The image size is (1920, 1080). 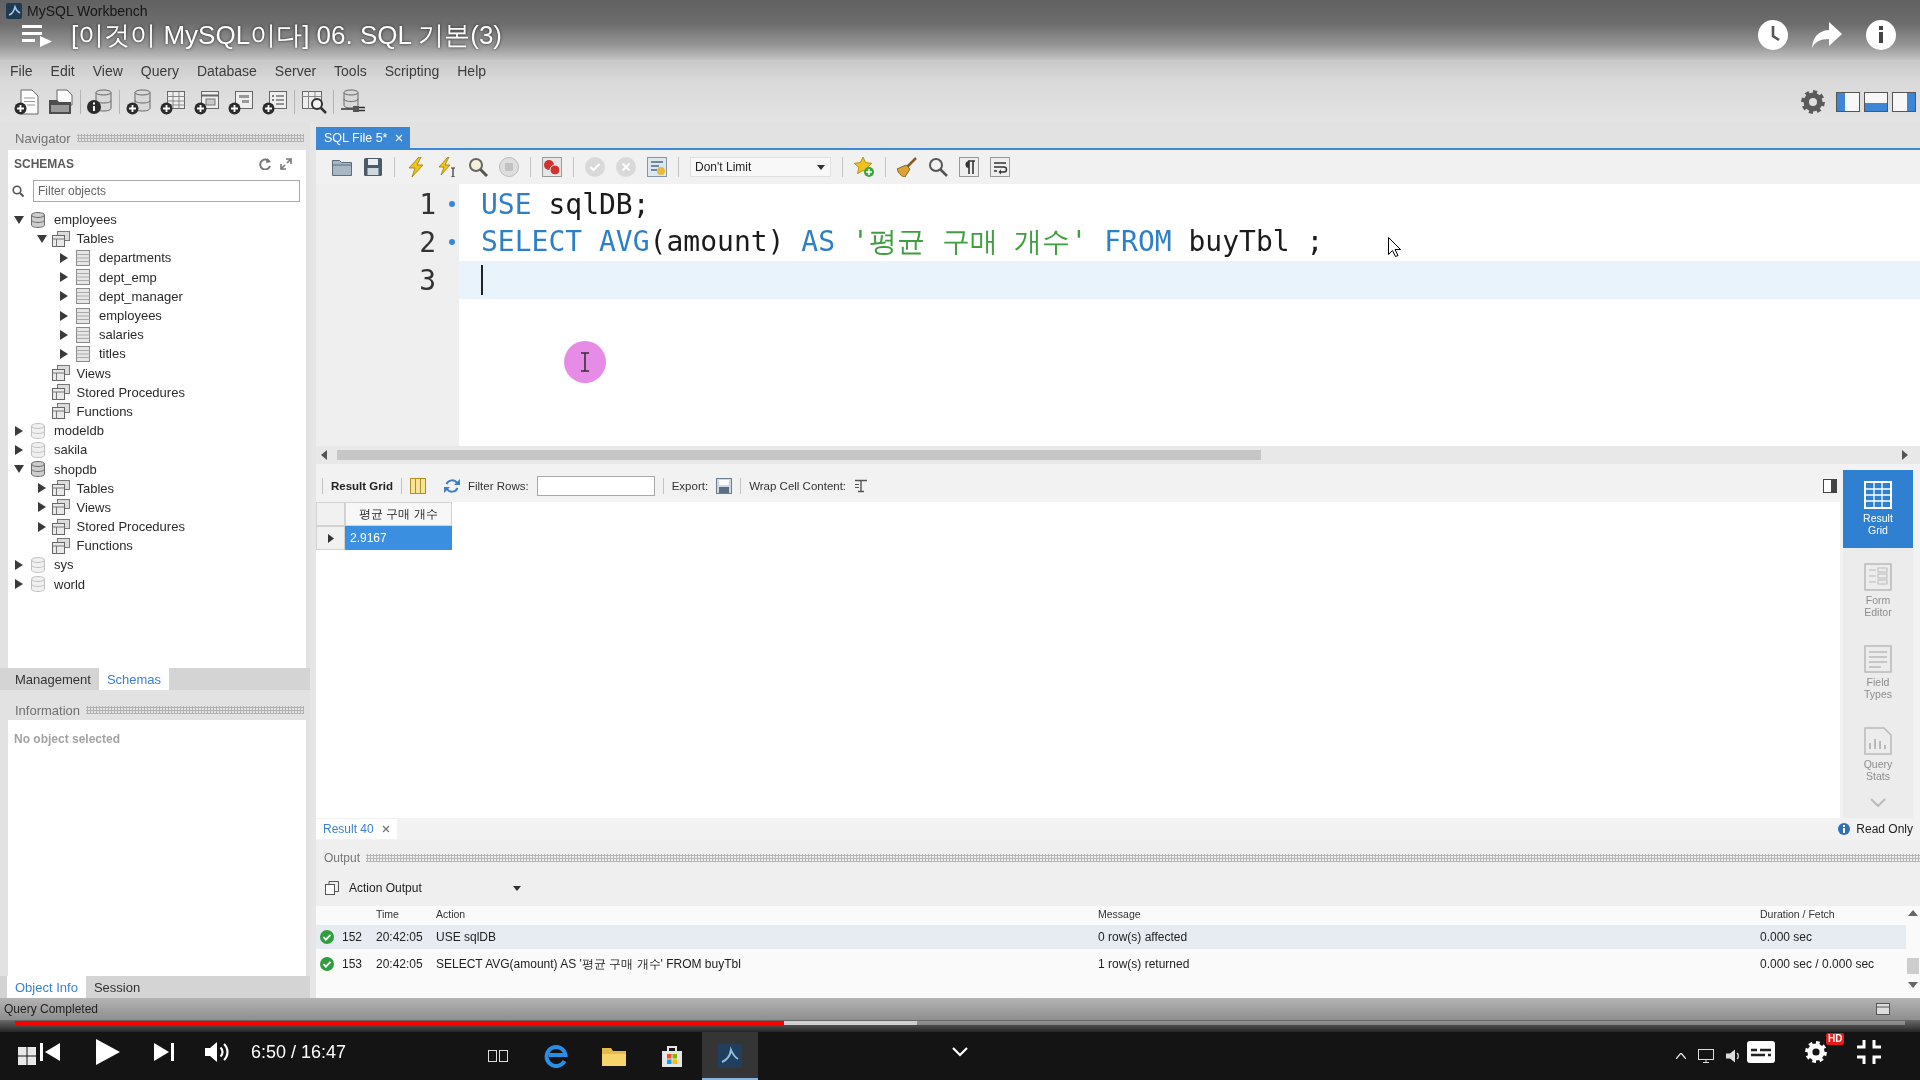 I want to click on menu-item: Help, so click(x=472, y=71).